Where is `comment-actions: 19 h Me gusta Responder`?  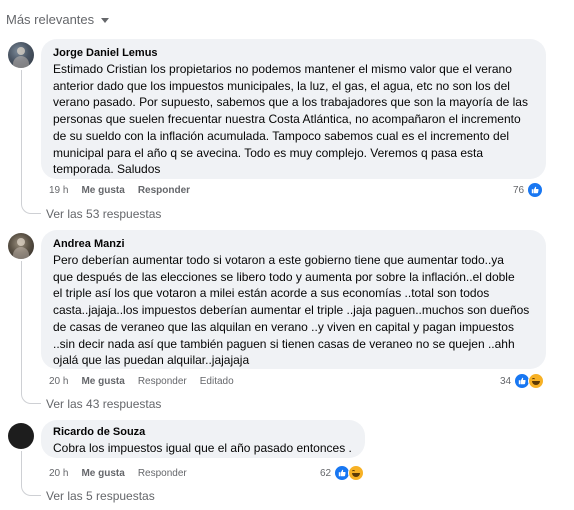
comment-actions: 19 h Me gusta Responder is located at coordinates (119, 190).